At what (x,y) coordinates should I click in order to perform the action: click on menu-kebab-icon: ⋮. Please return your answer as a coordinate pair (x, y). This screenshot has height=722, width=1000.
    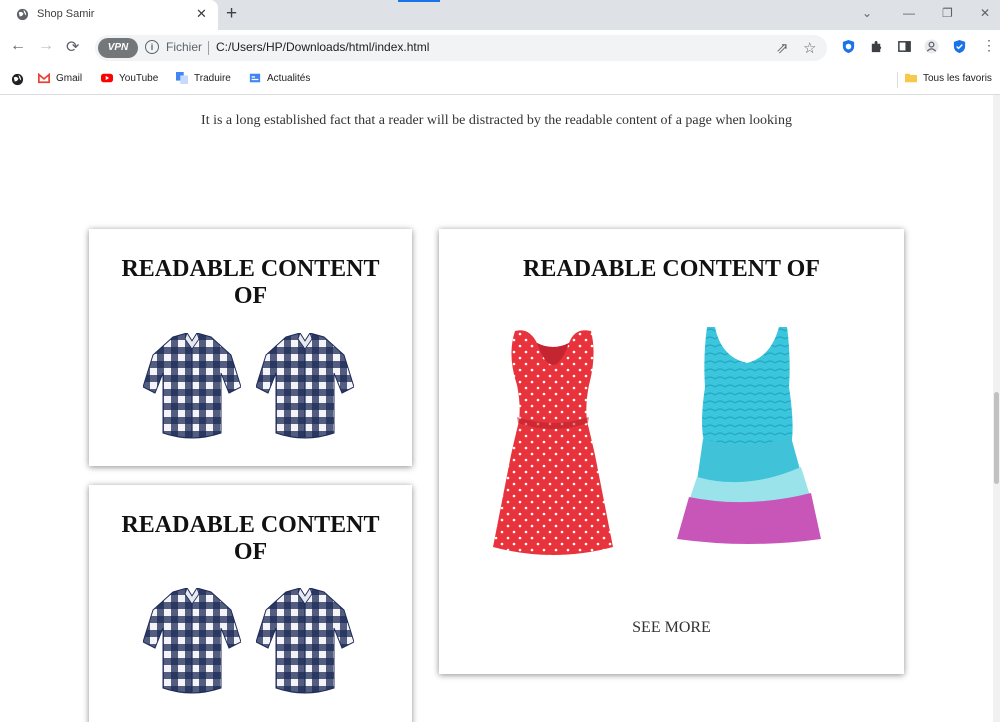
    Looking at the image, I should click on (989, 45).